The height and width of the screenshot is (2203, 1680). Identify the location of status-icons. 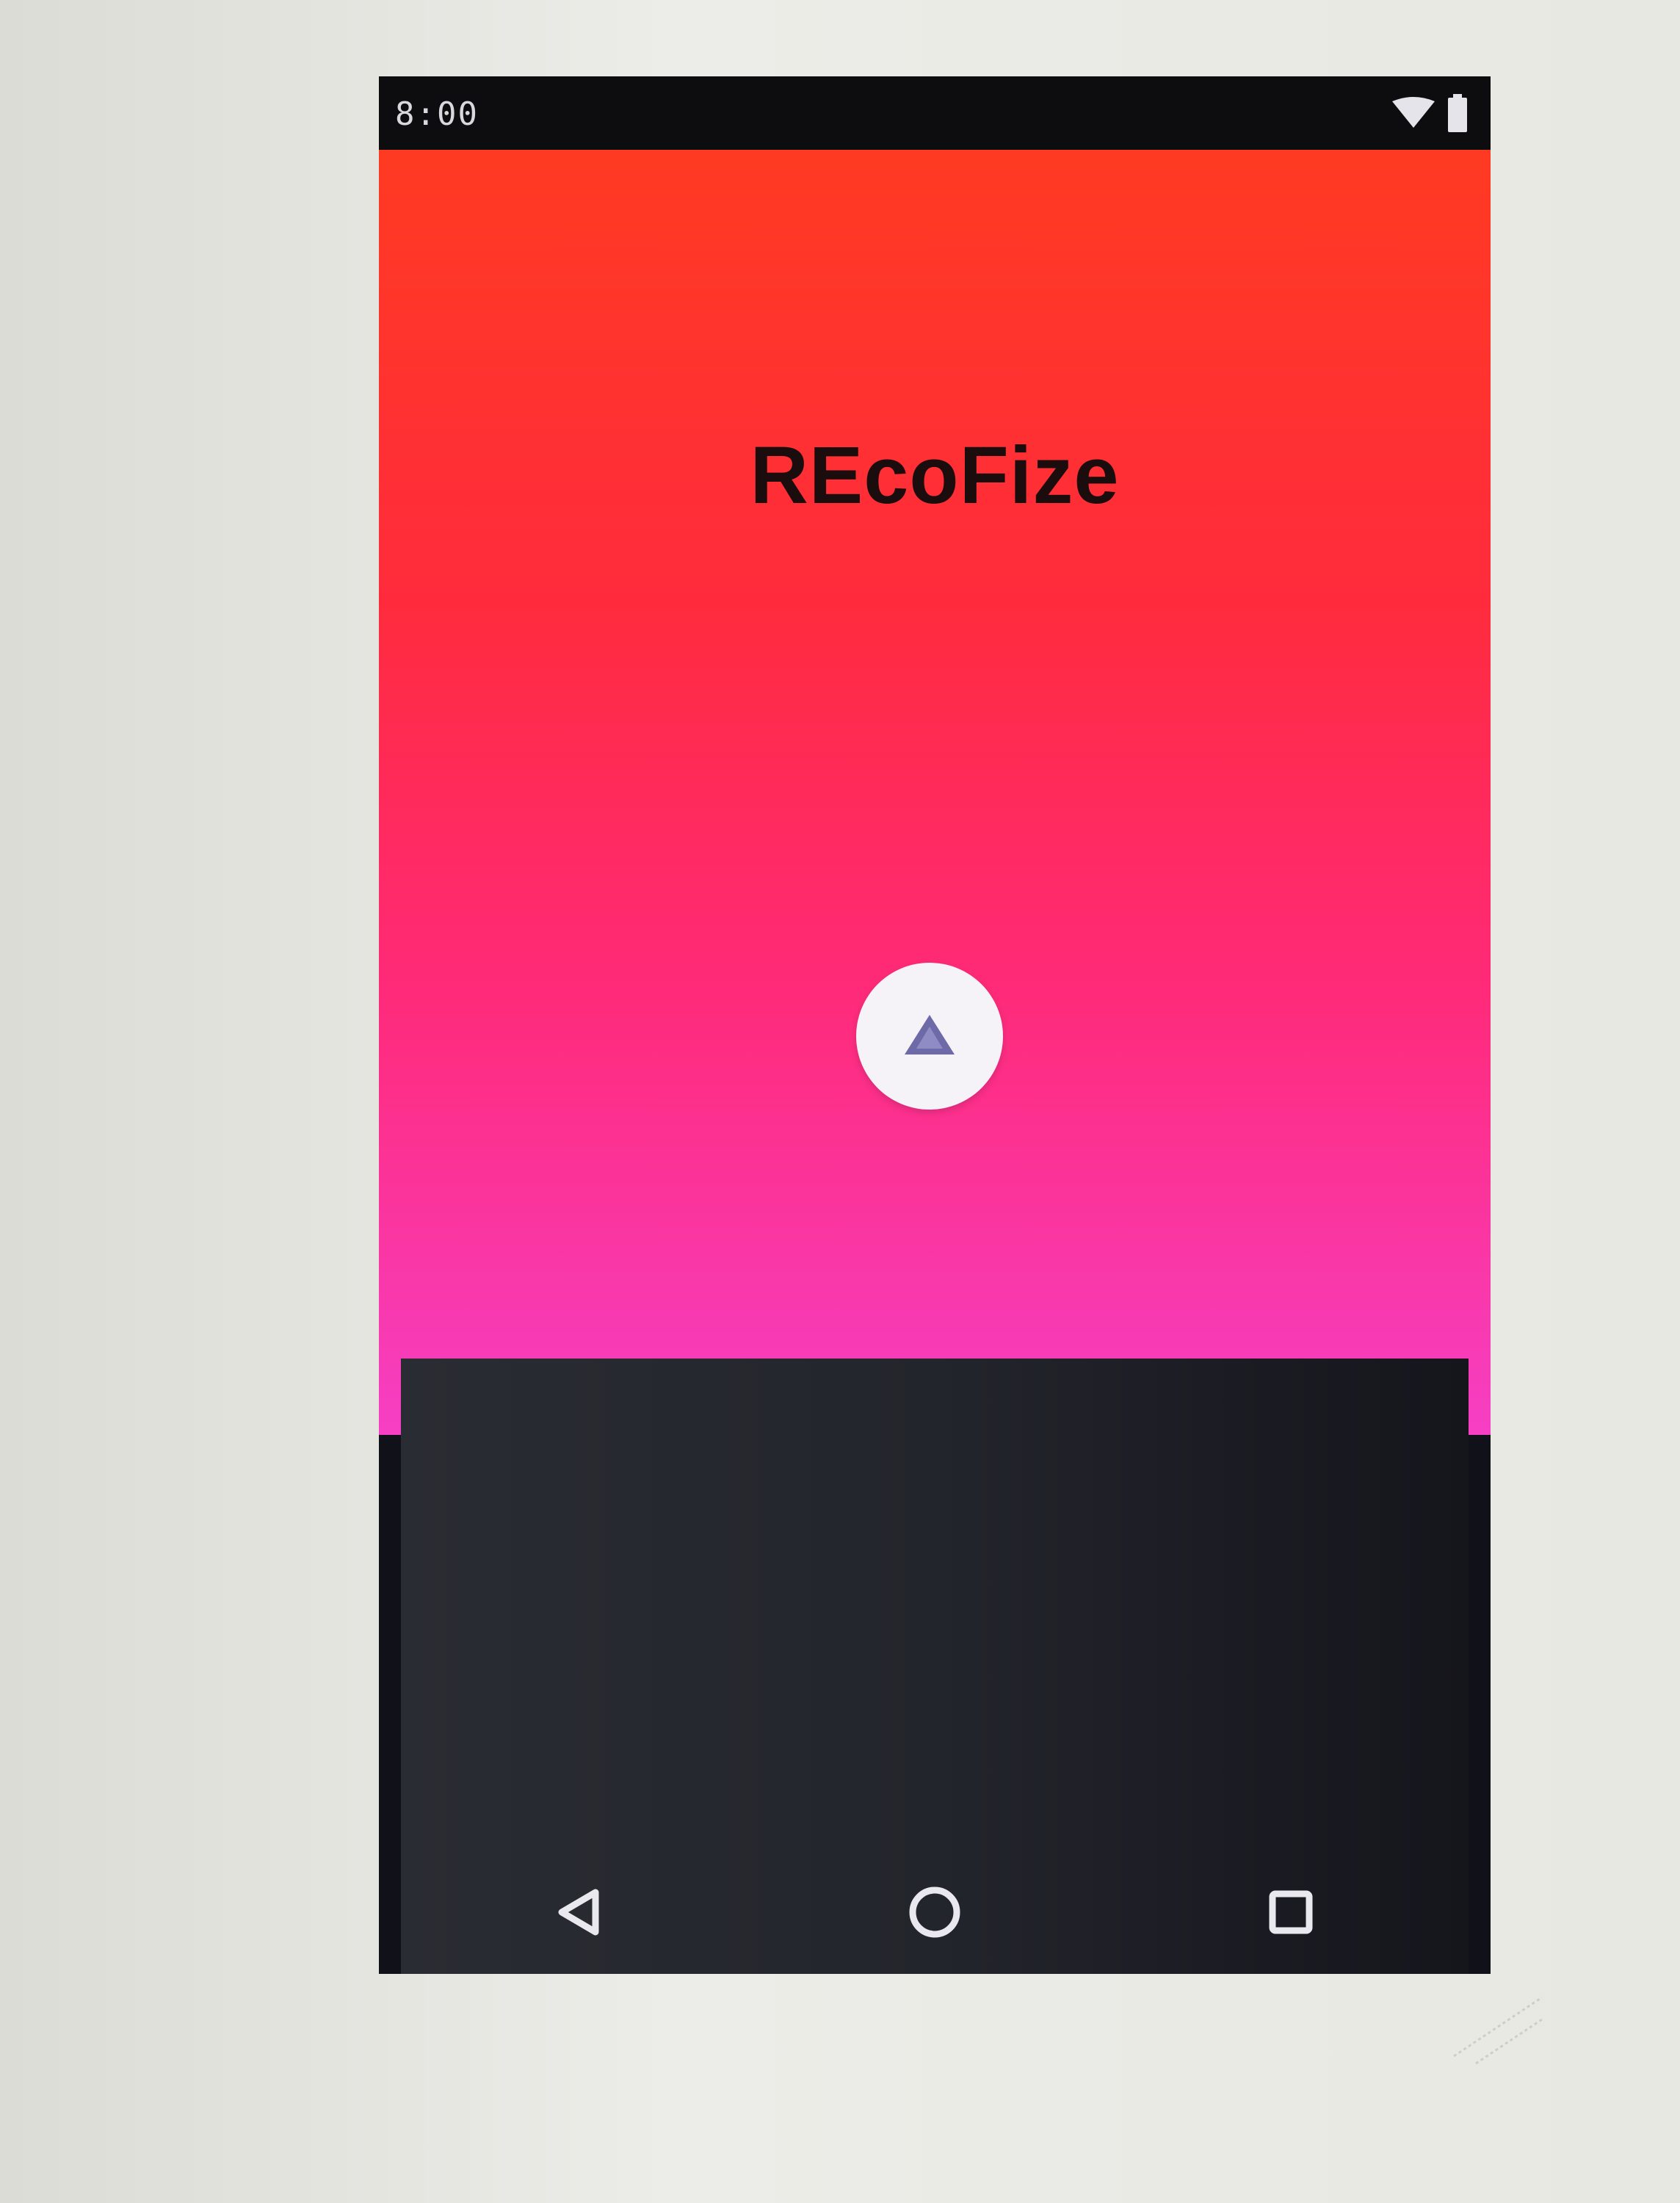
(1430, 113).